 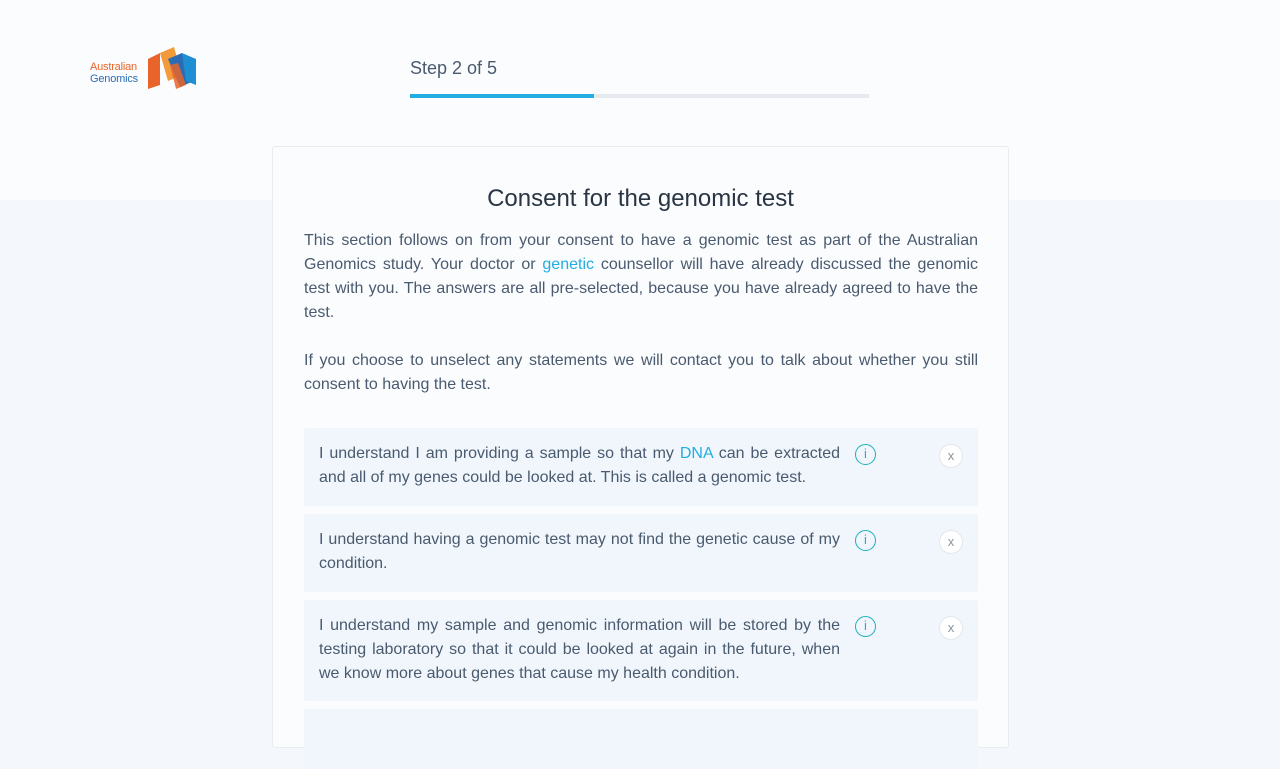 I want to click on step-indicator: Step 2 of 5, so click(x=454, y=68).